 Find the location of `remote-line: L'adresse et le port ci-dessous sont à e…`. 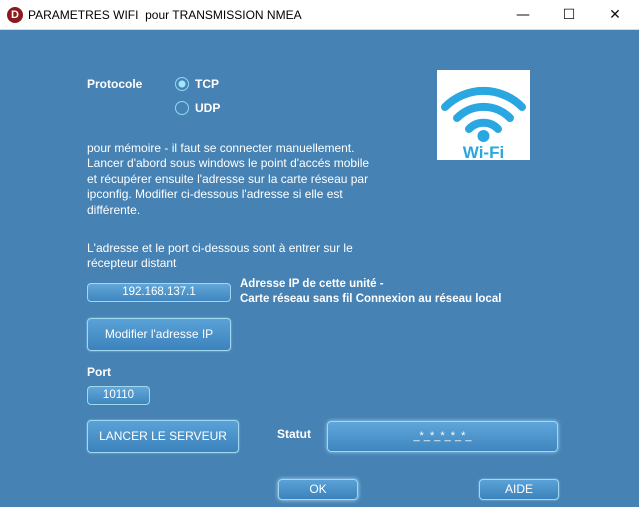

remote-line: L'adresse et le port ci-dessous sont à e… is located at coordinates (220, 248).